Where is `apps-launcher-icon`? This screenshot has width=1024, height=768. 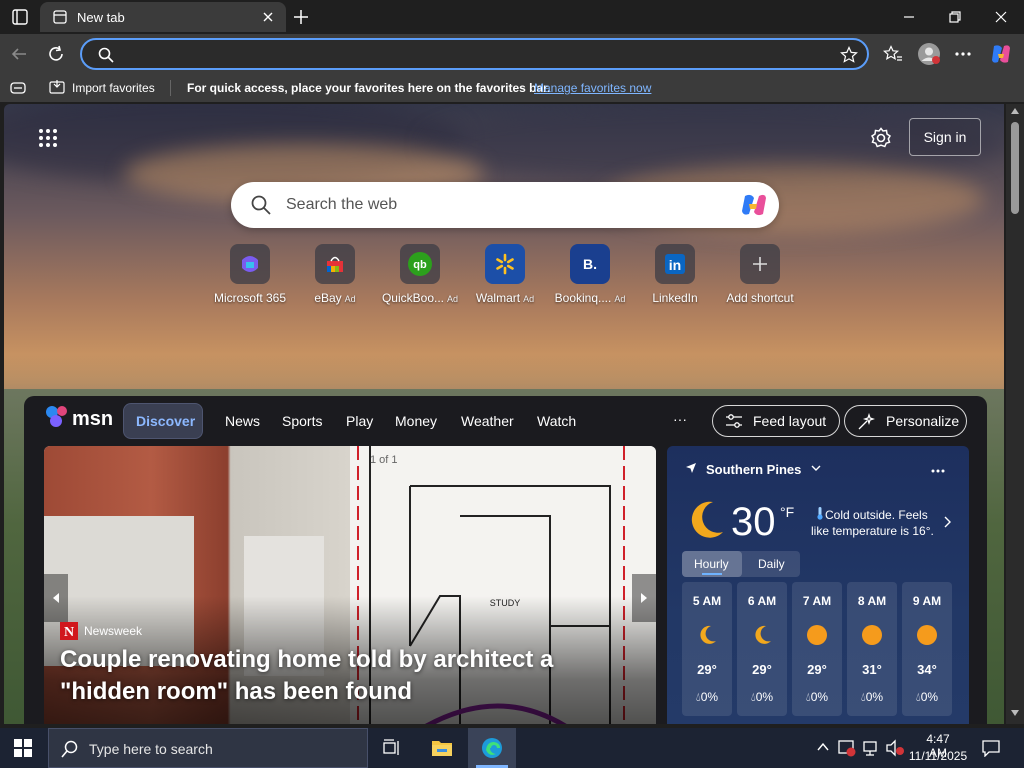
apps-launcher-icon is located at coordinates (48, 138).